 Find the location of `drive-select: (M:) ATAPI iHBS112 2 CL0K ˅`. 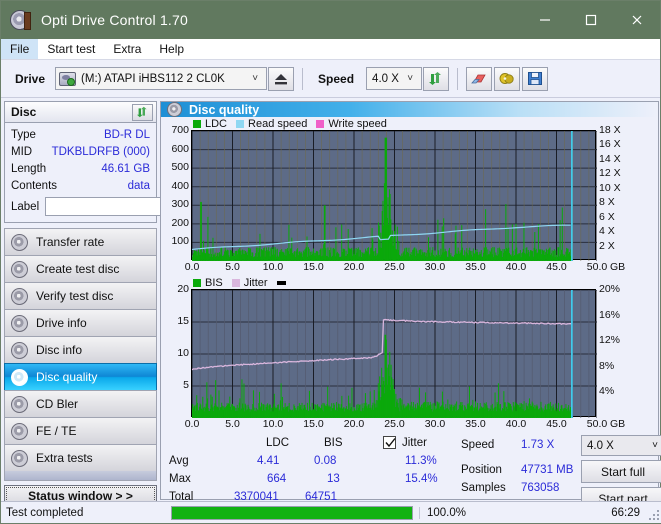

drive-select: (M:) ATAPI iHBS112 2 CL0K ˅ is located at coordinates (161, 78).